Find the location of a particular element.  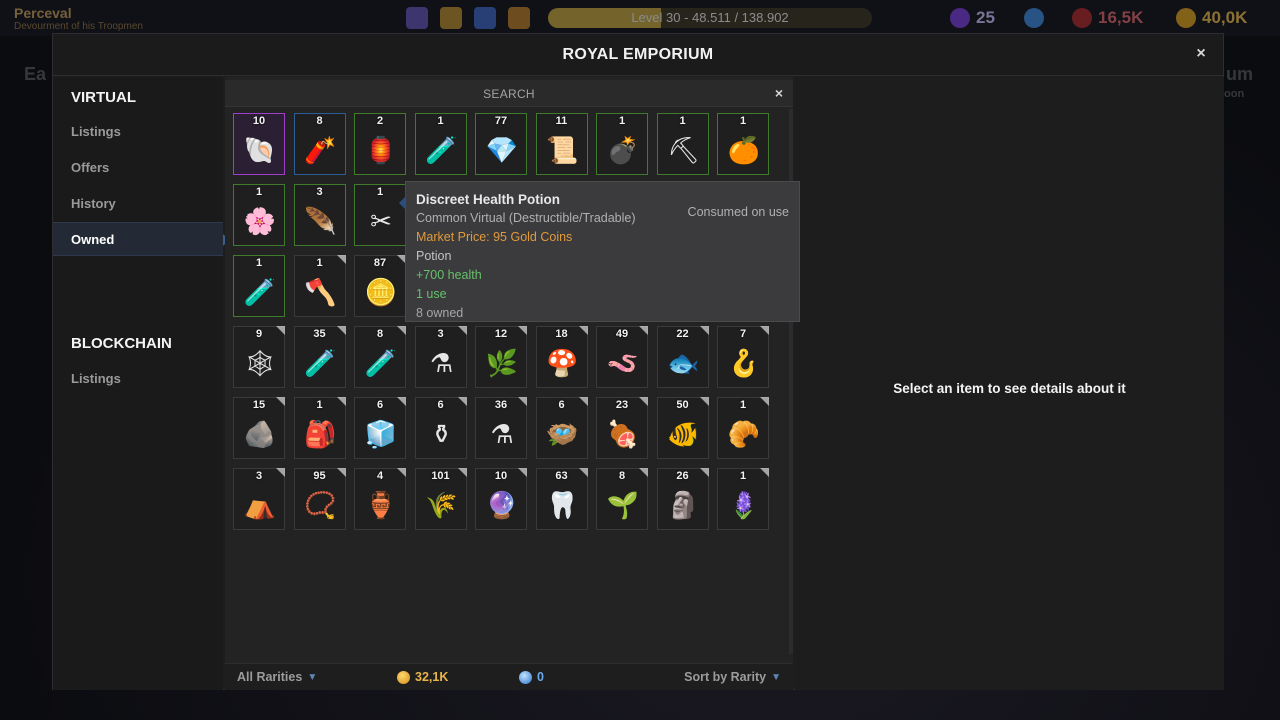

tooltip-arrow-icon is located at coordinates (402, 203).